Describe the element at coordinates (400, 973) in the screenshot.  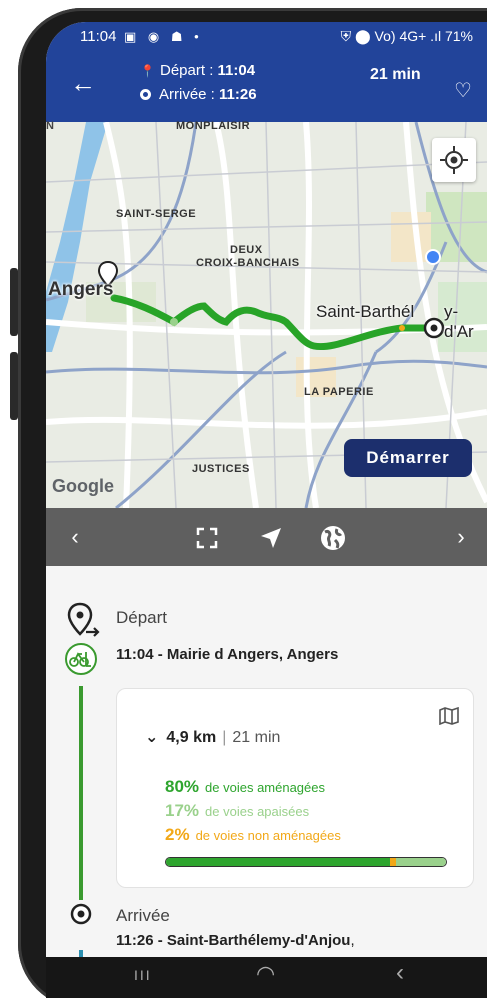
I see `back-button: ‹` at that location.